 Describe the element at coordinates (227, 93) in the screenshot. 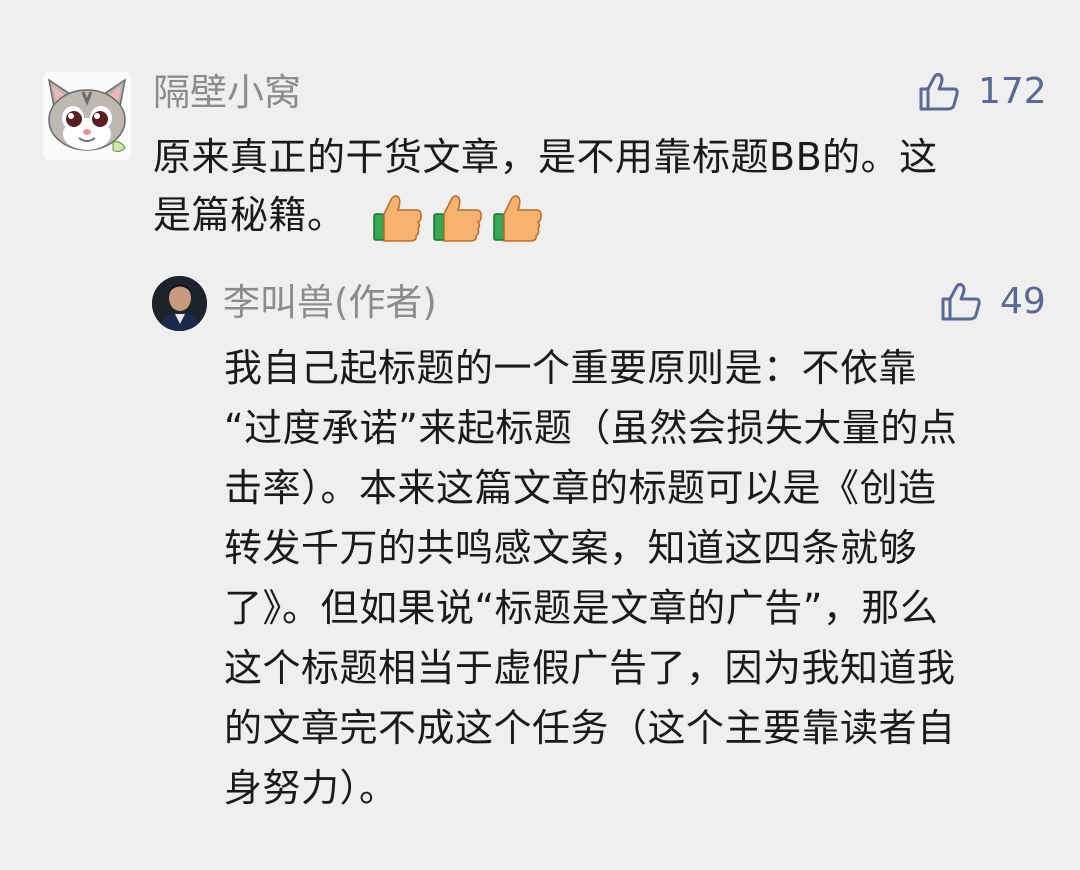

I see `comment-username: 隔壁小窝` at that location.